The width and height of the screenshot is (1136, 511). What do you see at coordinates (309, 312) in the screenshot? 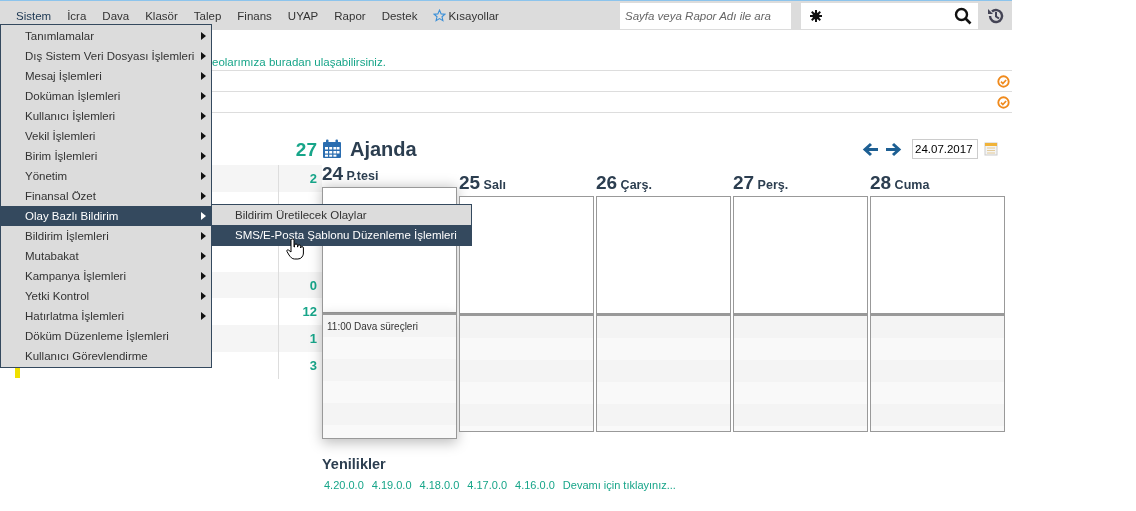
I see `count: 12` at bounding box center [309, 312].